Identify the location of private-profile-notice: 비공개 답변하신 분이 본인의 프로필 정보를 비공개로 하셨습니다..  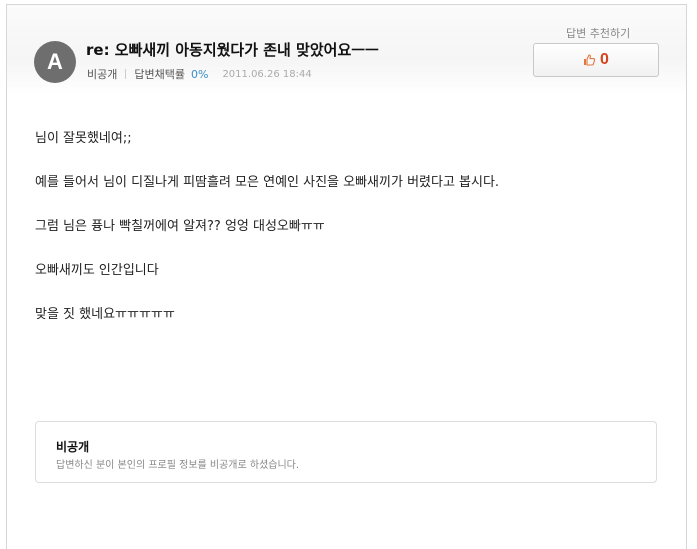
(346, 452).